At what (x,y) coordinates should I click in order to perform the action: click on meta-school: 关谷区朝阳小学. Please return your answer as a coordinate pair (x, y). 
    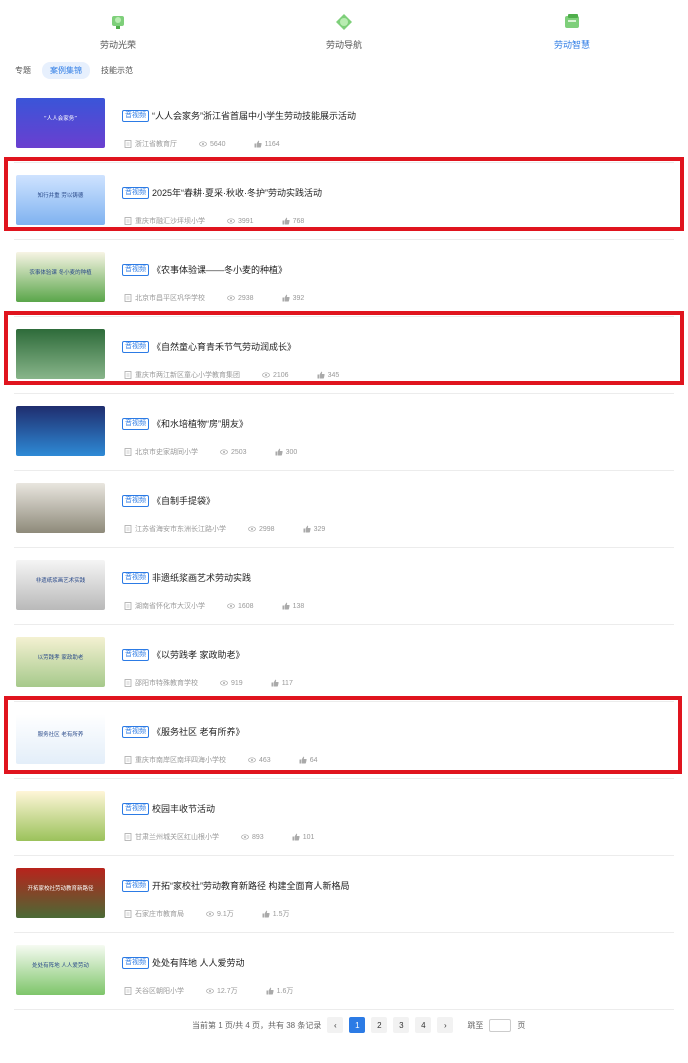
    Looking at the image, I should click on (154, 991).